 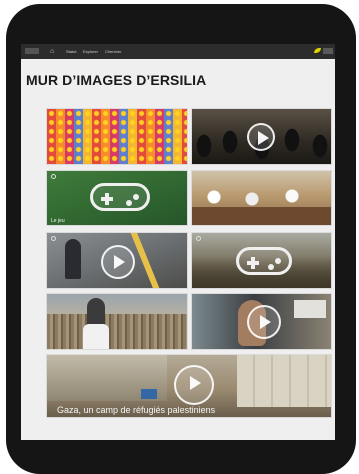 I want to click on page-title: MUR D’IMAGES D’ERSILIA, so click(x=116, y=80).